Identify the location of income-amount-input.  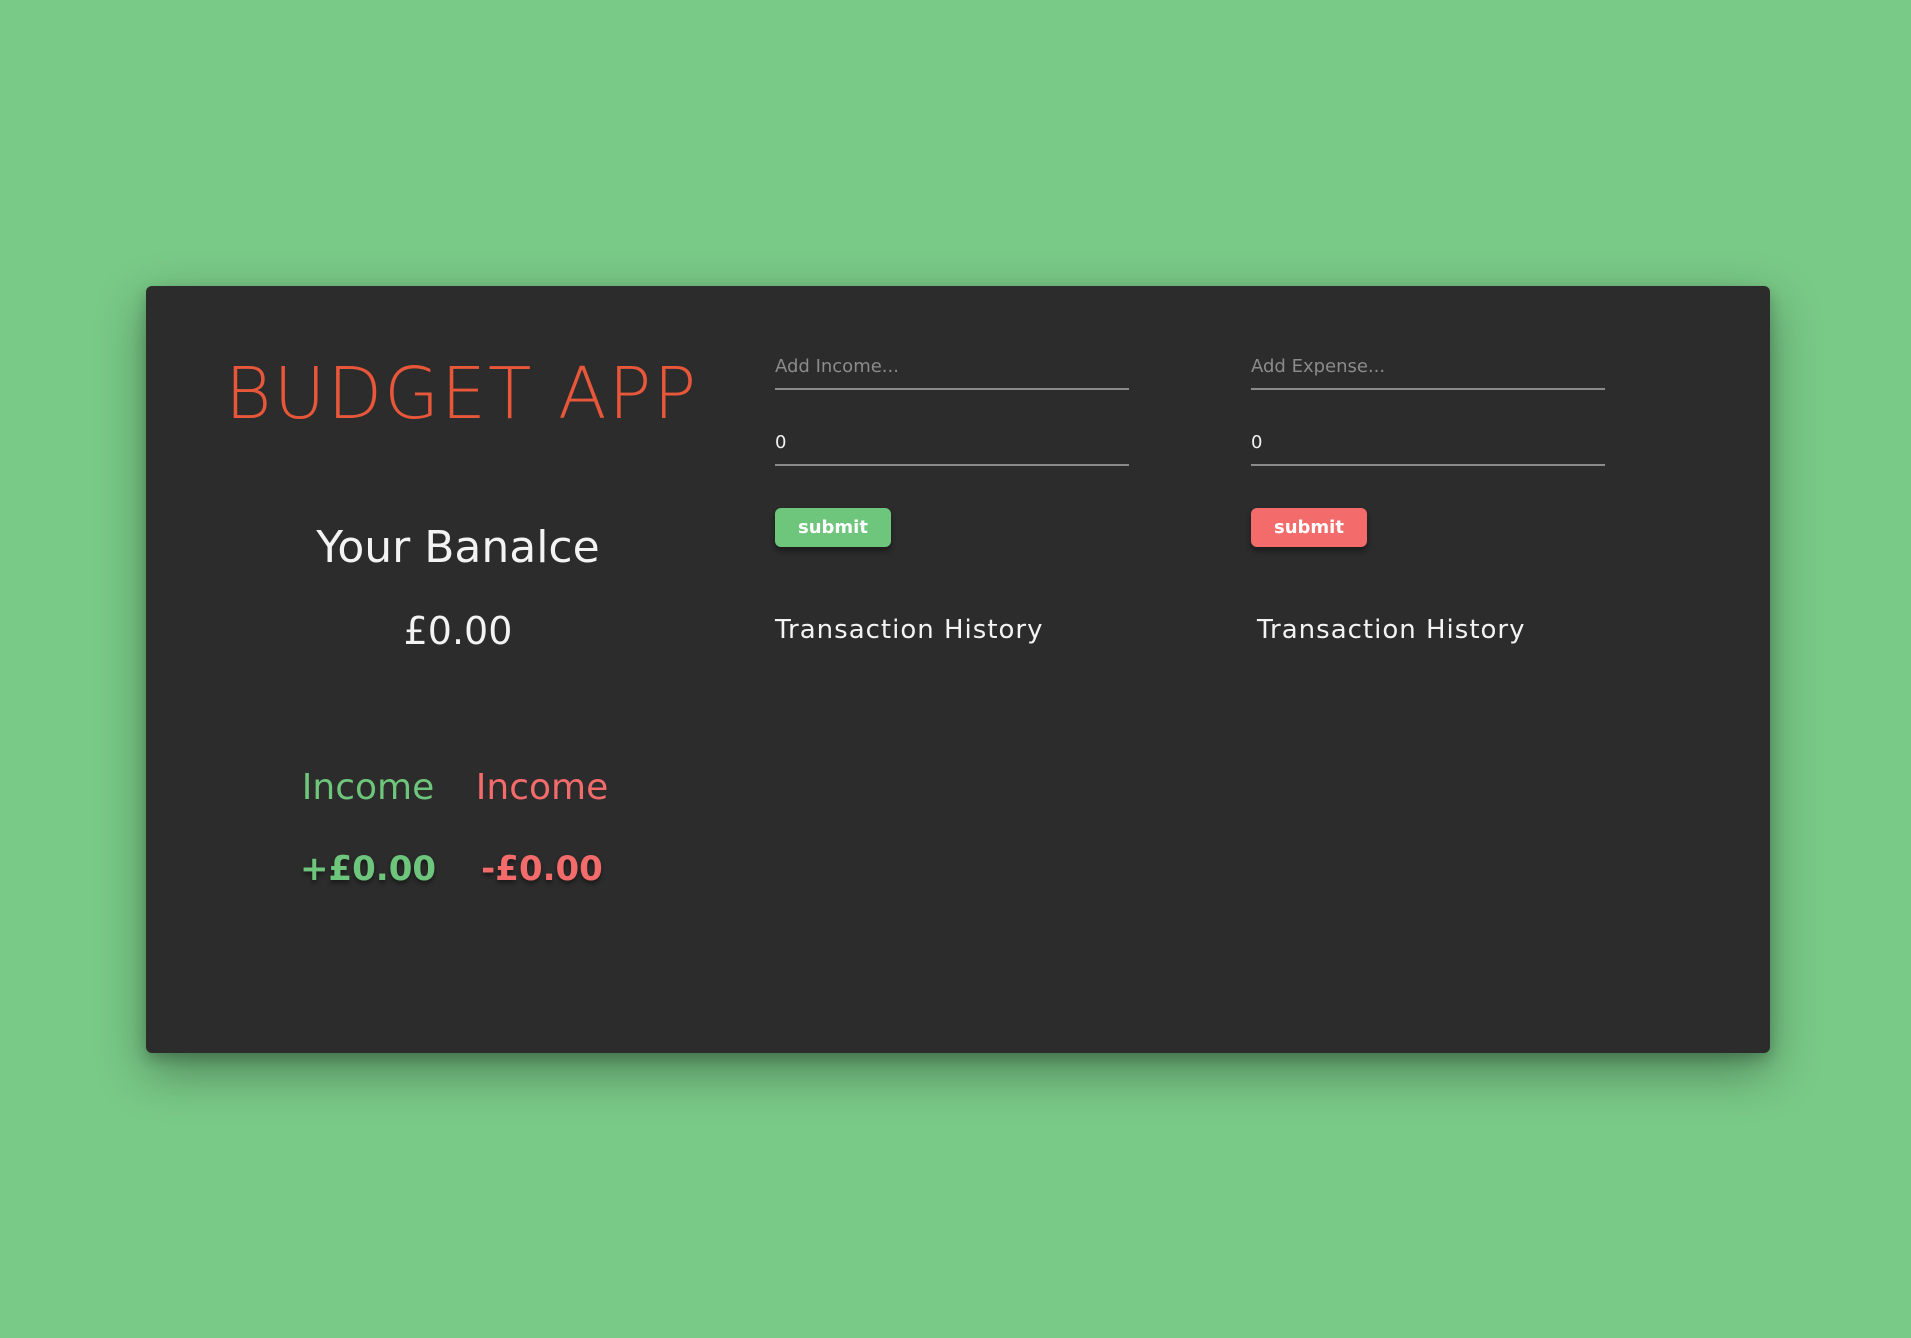
(952, 448).